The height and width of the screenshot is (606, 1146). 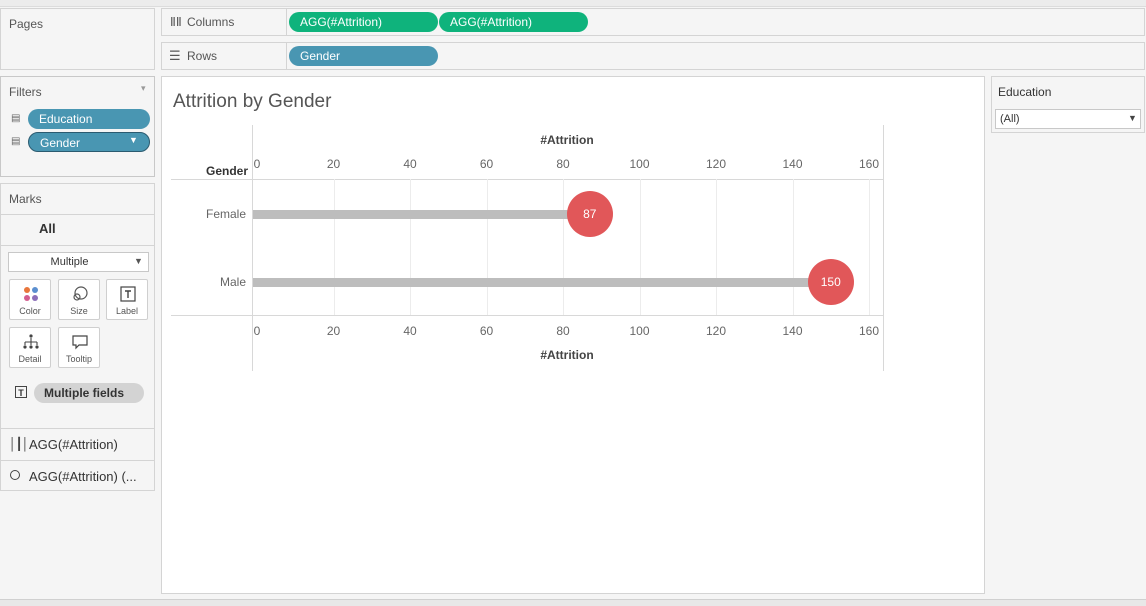 What do you see at coordinates (225, 214) in the screenshot?
I see `category-label-female: Female` at bounding box center [225, 214].